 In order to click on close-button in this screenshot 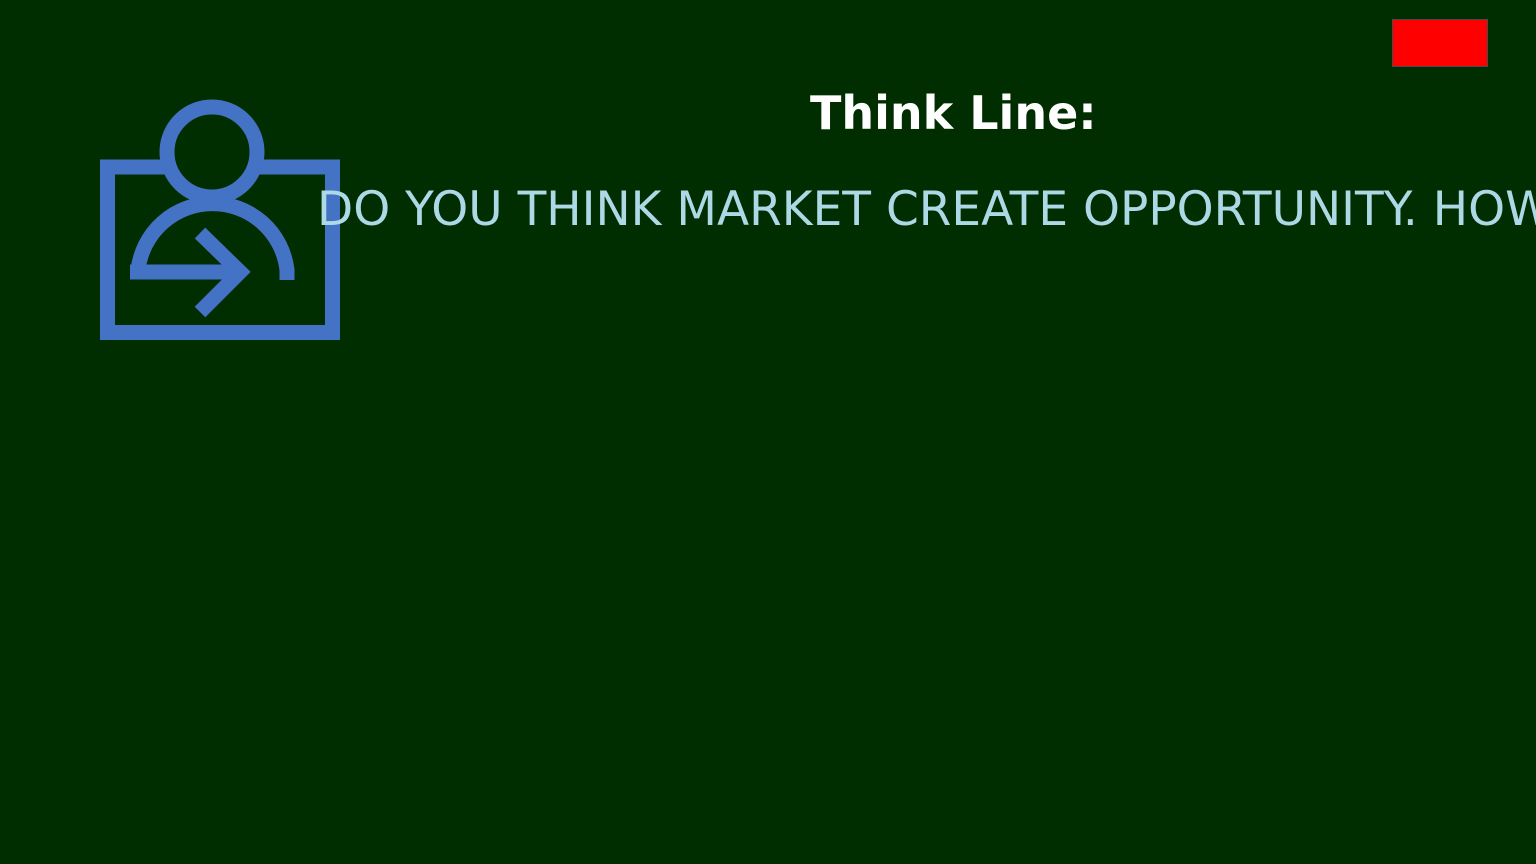, I will do `click(1440, 43)`.